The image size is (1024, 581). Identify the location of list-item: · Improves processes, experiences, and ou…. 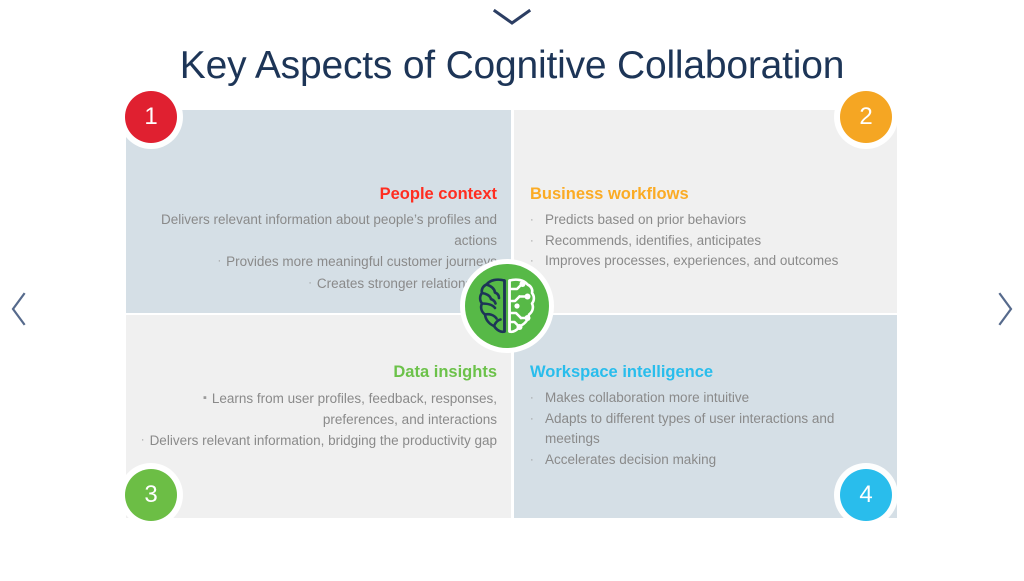
(706, 261).